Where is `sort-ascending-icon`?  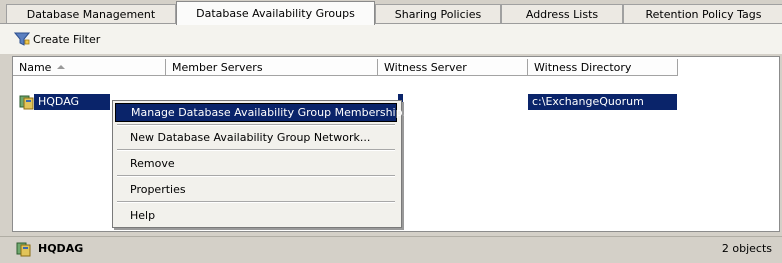 sort-ascending-icon is located at coordinates (61, 67).